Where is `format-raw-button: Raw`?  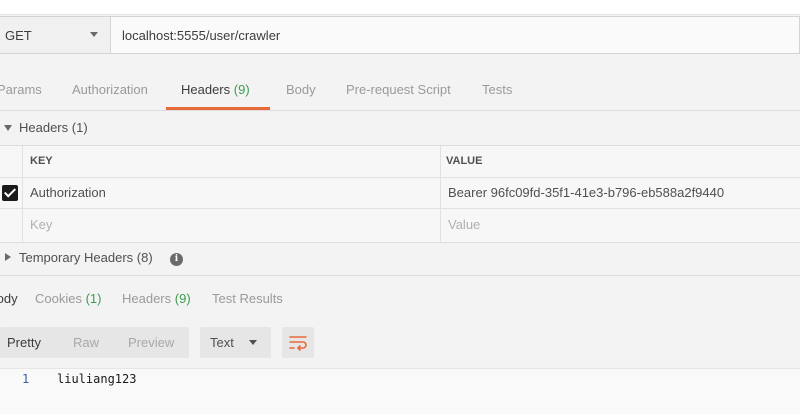
format-raw-button: Raw is located at coordinates (86, 342).